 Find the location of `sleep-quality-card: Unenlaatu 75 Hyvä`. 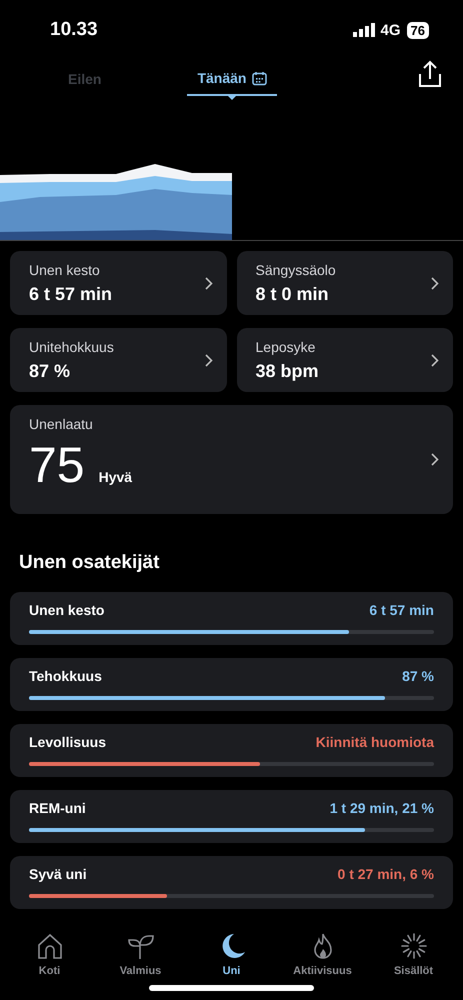

sleep-quality-card: Unenlaatu 75 Hyvä is located at coordinates (231, 459).